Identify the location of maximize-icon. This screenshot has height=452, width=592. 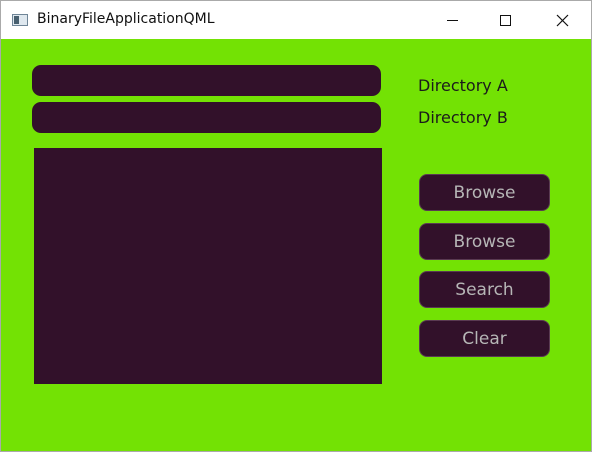
(505, 20).